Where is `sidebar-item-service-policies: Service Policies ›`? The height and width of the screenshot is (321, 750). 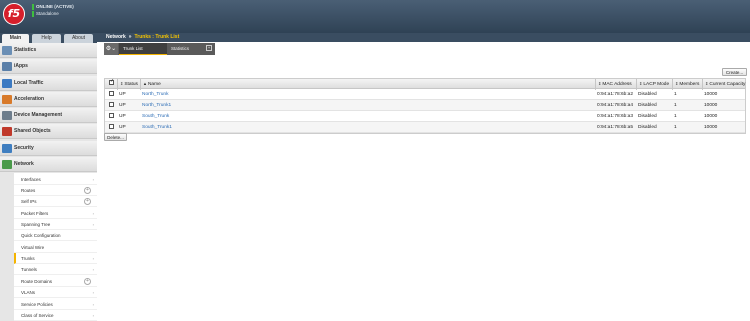
sidebar-item-service-policies: Service Policies › is located at coordinates (55, 304).